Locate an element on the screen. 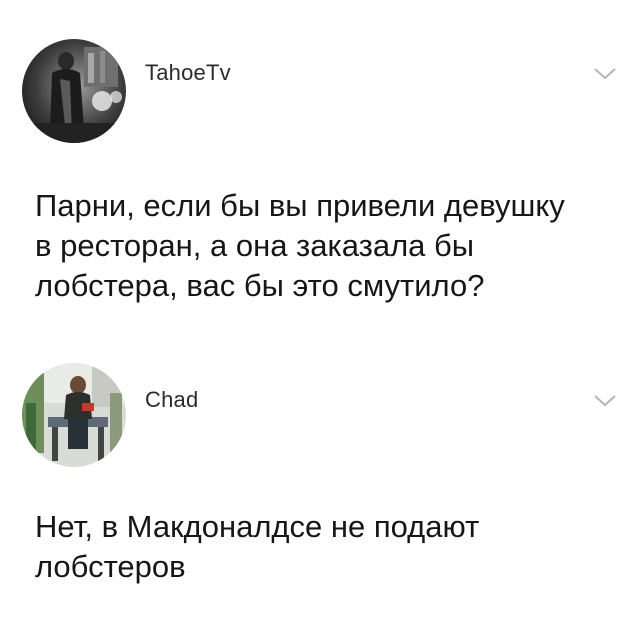  author-name: Chad is located at coordinates (171, 400).